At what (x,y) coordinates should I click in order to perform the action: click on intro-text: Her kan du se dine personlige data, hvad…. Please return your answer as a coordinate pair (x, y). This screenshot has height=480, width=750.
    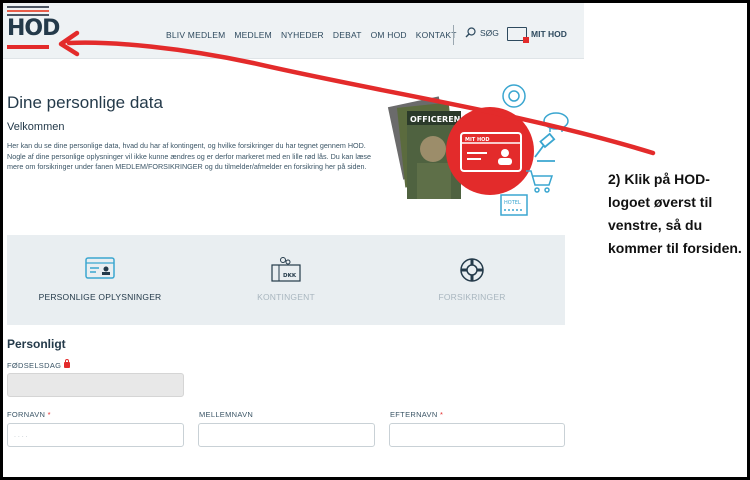
    Looking at the image, I should click on (189, 156).